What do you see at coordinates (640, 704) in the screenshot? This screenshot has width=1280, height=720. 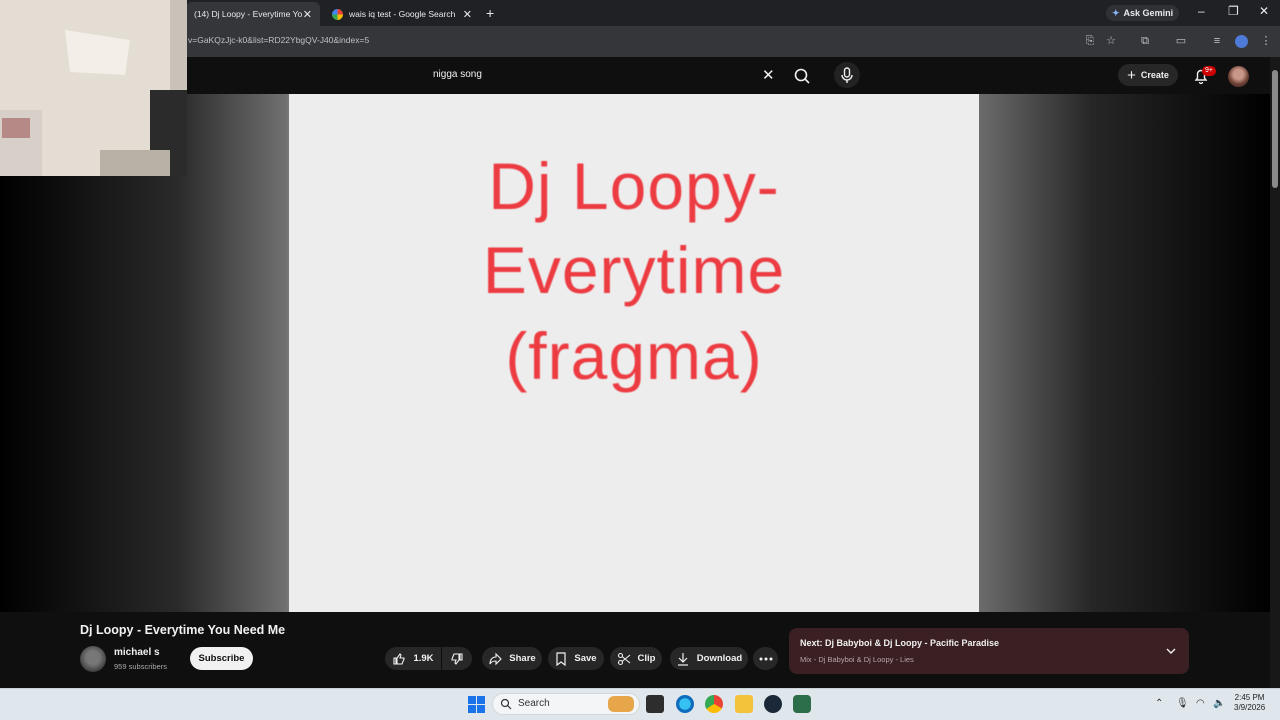 I see `windows-taskbar` at bounding box center [640, 704].